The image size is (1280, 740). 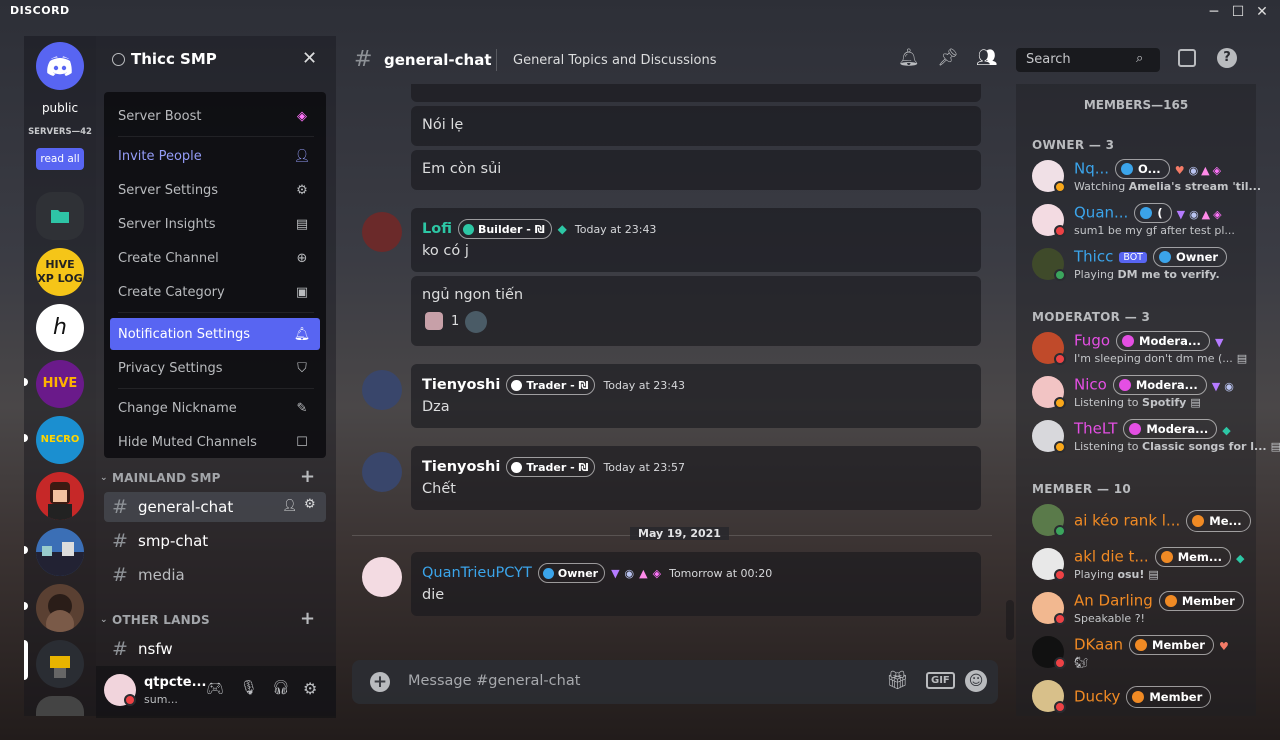 What do you see at coordinates (976, 681) in the screenshot?
I see `emoji-icon: ☺` at bounding box center [976, 681].